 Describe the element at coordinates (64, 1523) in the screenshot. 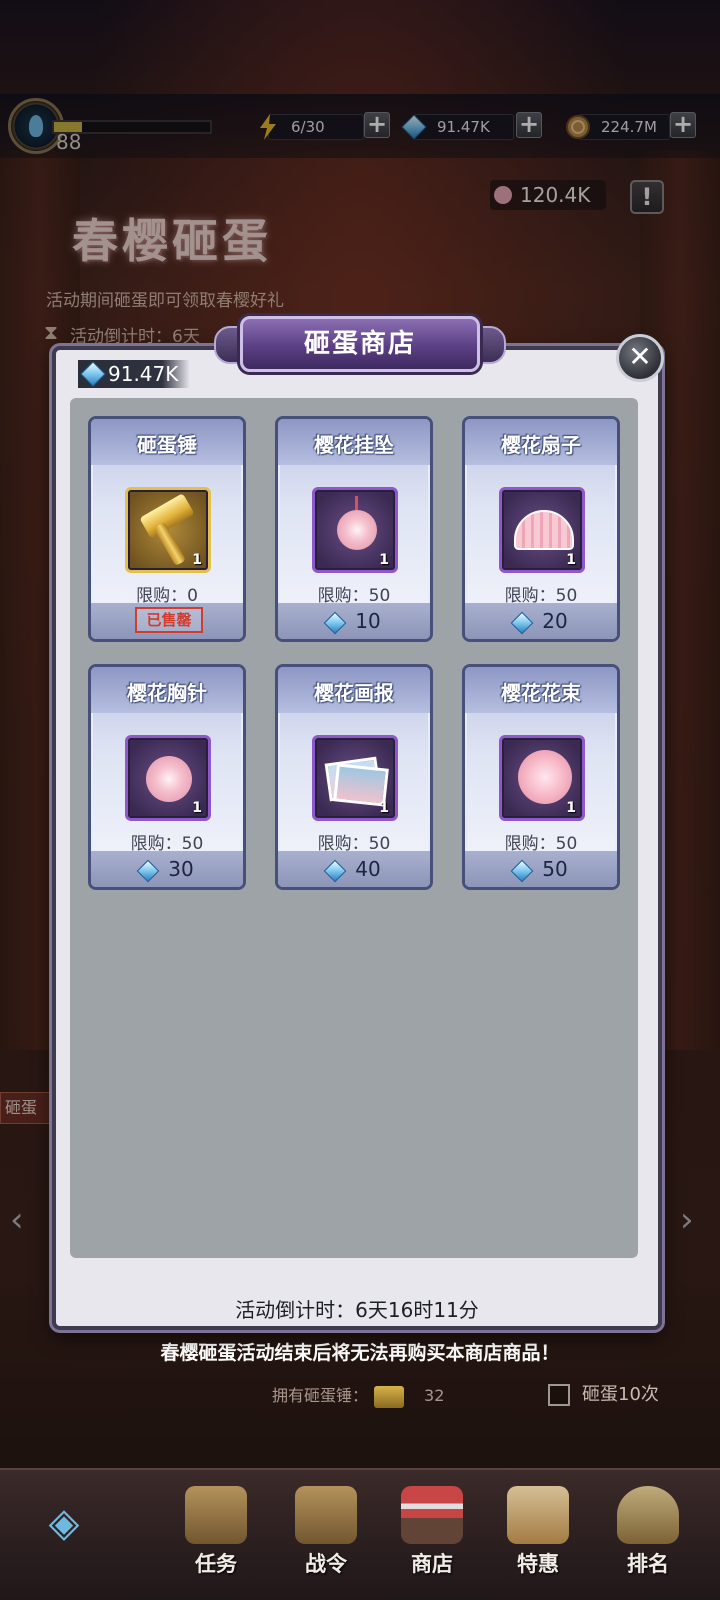

I see `home-logo-icon: ◈` at that location.